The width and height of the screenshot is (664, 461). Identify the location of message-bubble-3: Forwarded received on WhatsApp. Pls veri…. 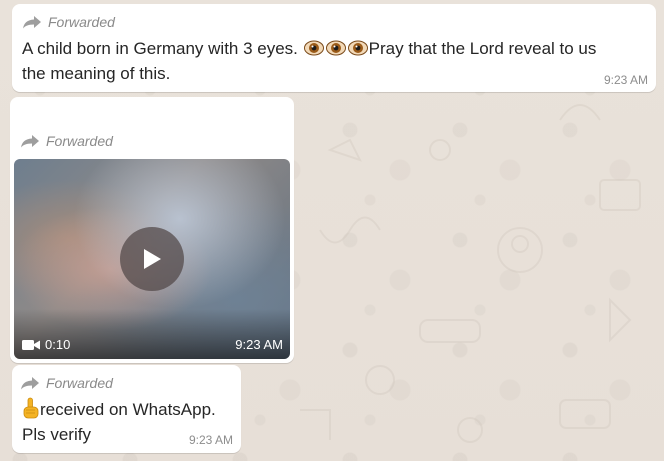
(126, 409).